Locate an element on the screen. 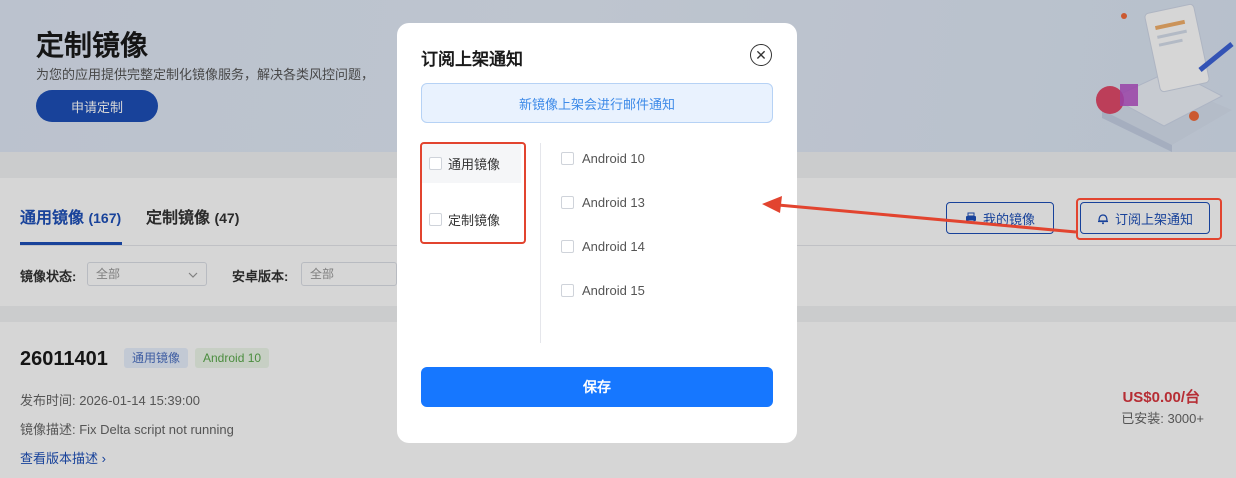  android-10-checkbox: Android 10 is located at coordinates (603, 158).